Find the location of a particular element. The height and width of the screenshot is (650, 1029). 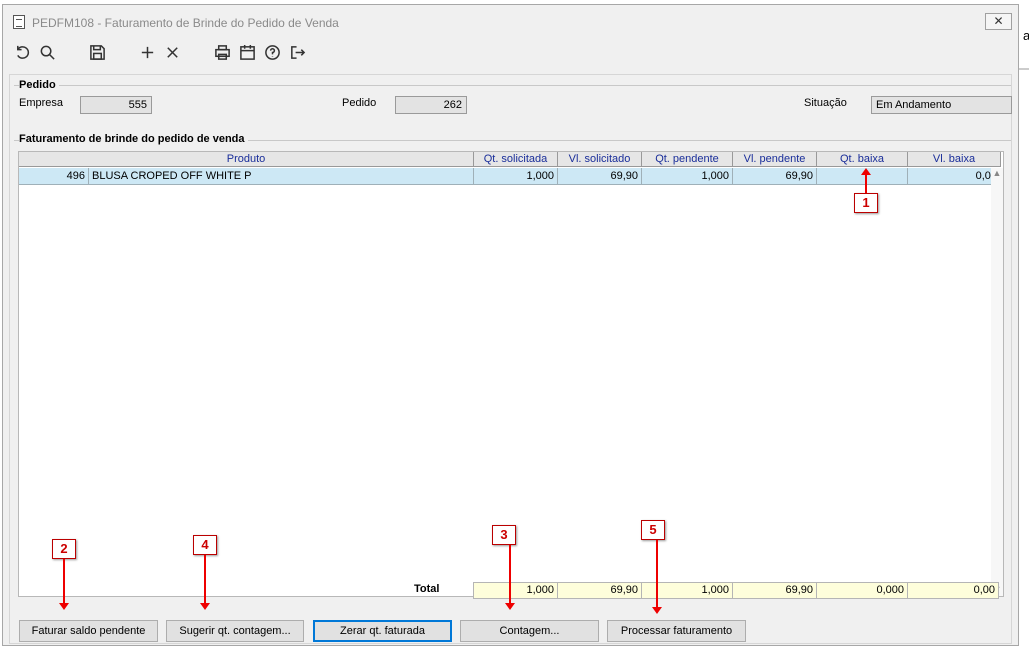

calendar-icon is located at coordinates (247, 52).